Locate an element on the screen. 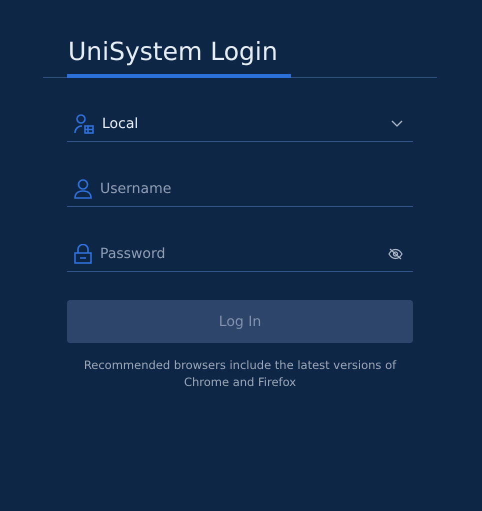 This screenshot has height=511, width=482. username-field: Username is located at coordinates (256, 189).